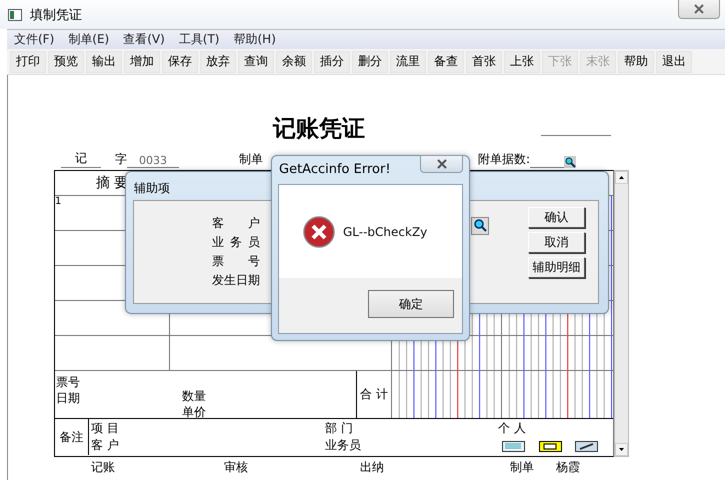 The image size is (725, 480). What do you see at coordinates (319, 232) in the screenshot?
I see `error-icon` at bounding box center [319, 232].